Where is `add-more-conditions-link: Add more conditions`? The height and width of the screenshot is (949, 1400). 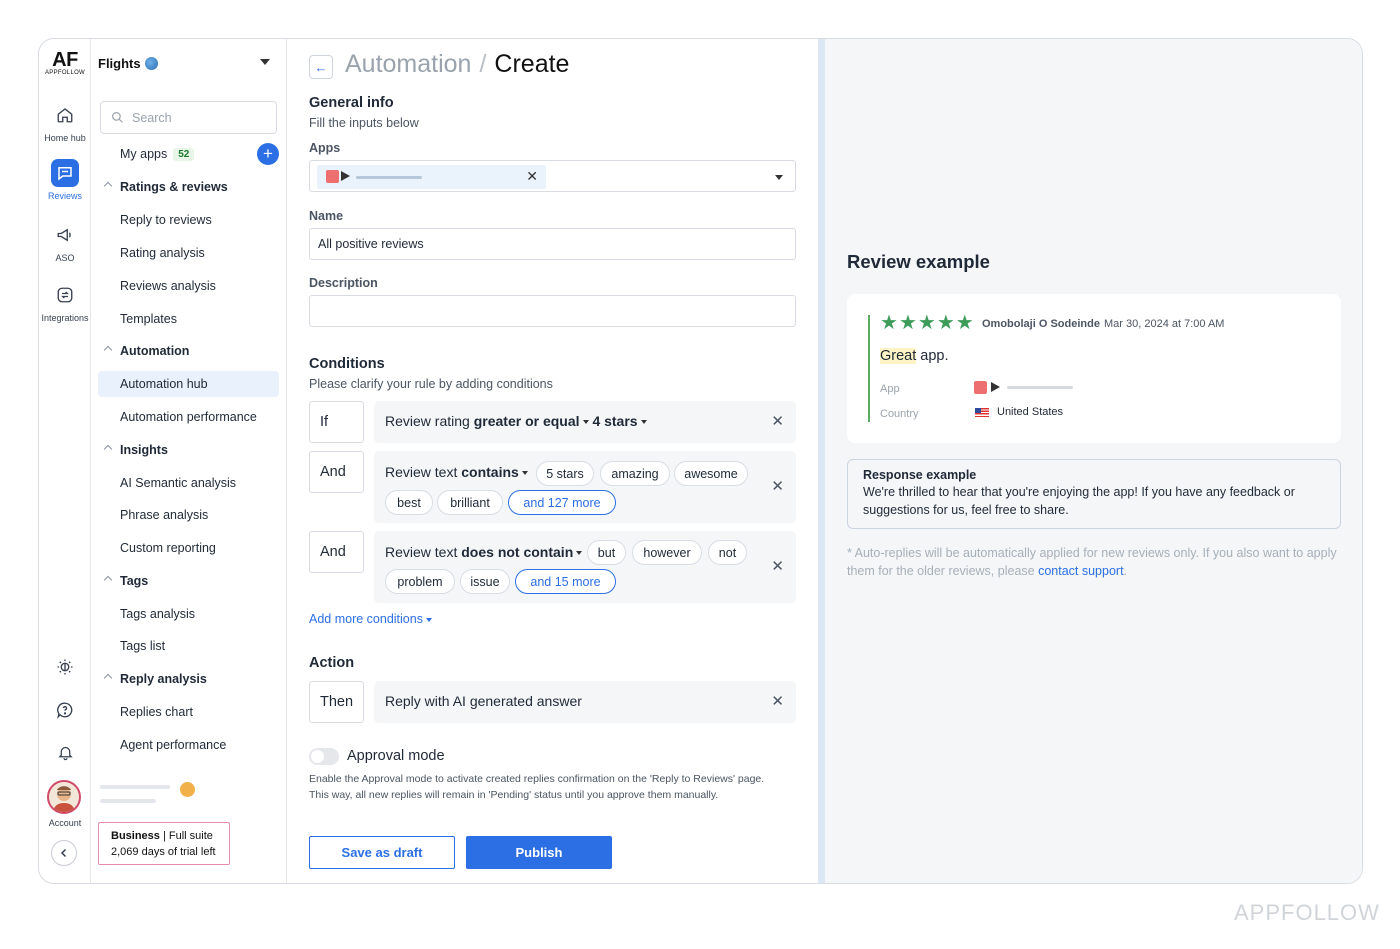
add-more-conditions-link: Add more conditions is located at coordinates (370, 619).